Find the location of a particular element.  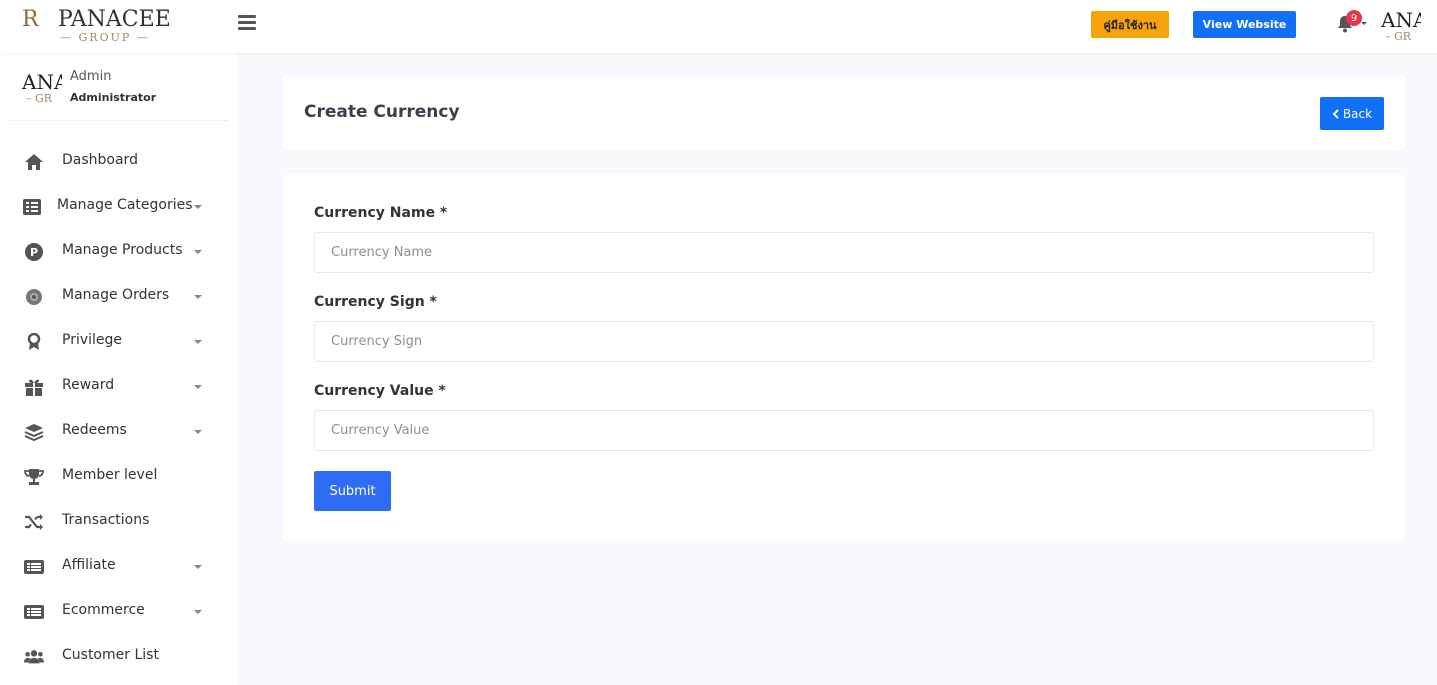

sidebar-item-transactions: Transactions is located at coordinates (118, 521).